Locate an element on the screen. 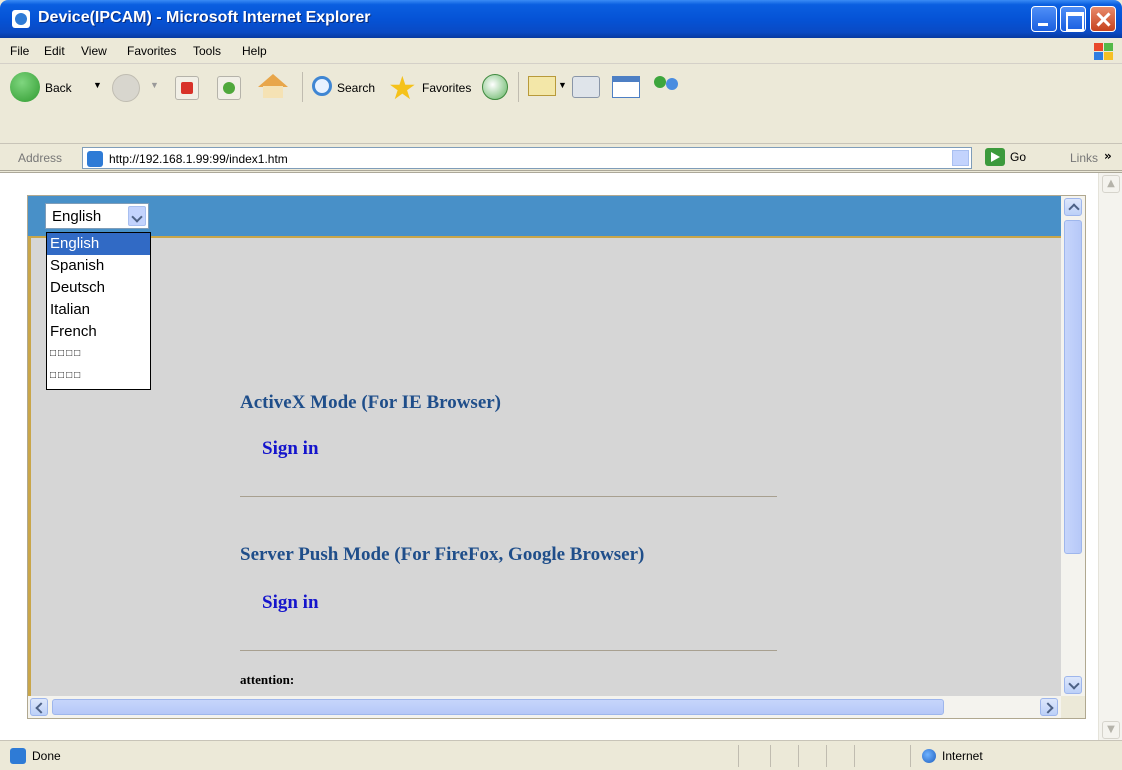 Image resolution: width=1122 pixels, height=770 pixels. mail-dropdown-icon: ▼ is located at coordinates (562, 85).